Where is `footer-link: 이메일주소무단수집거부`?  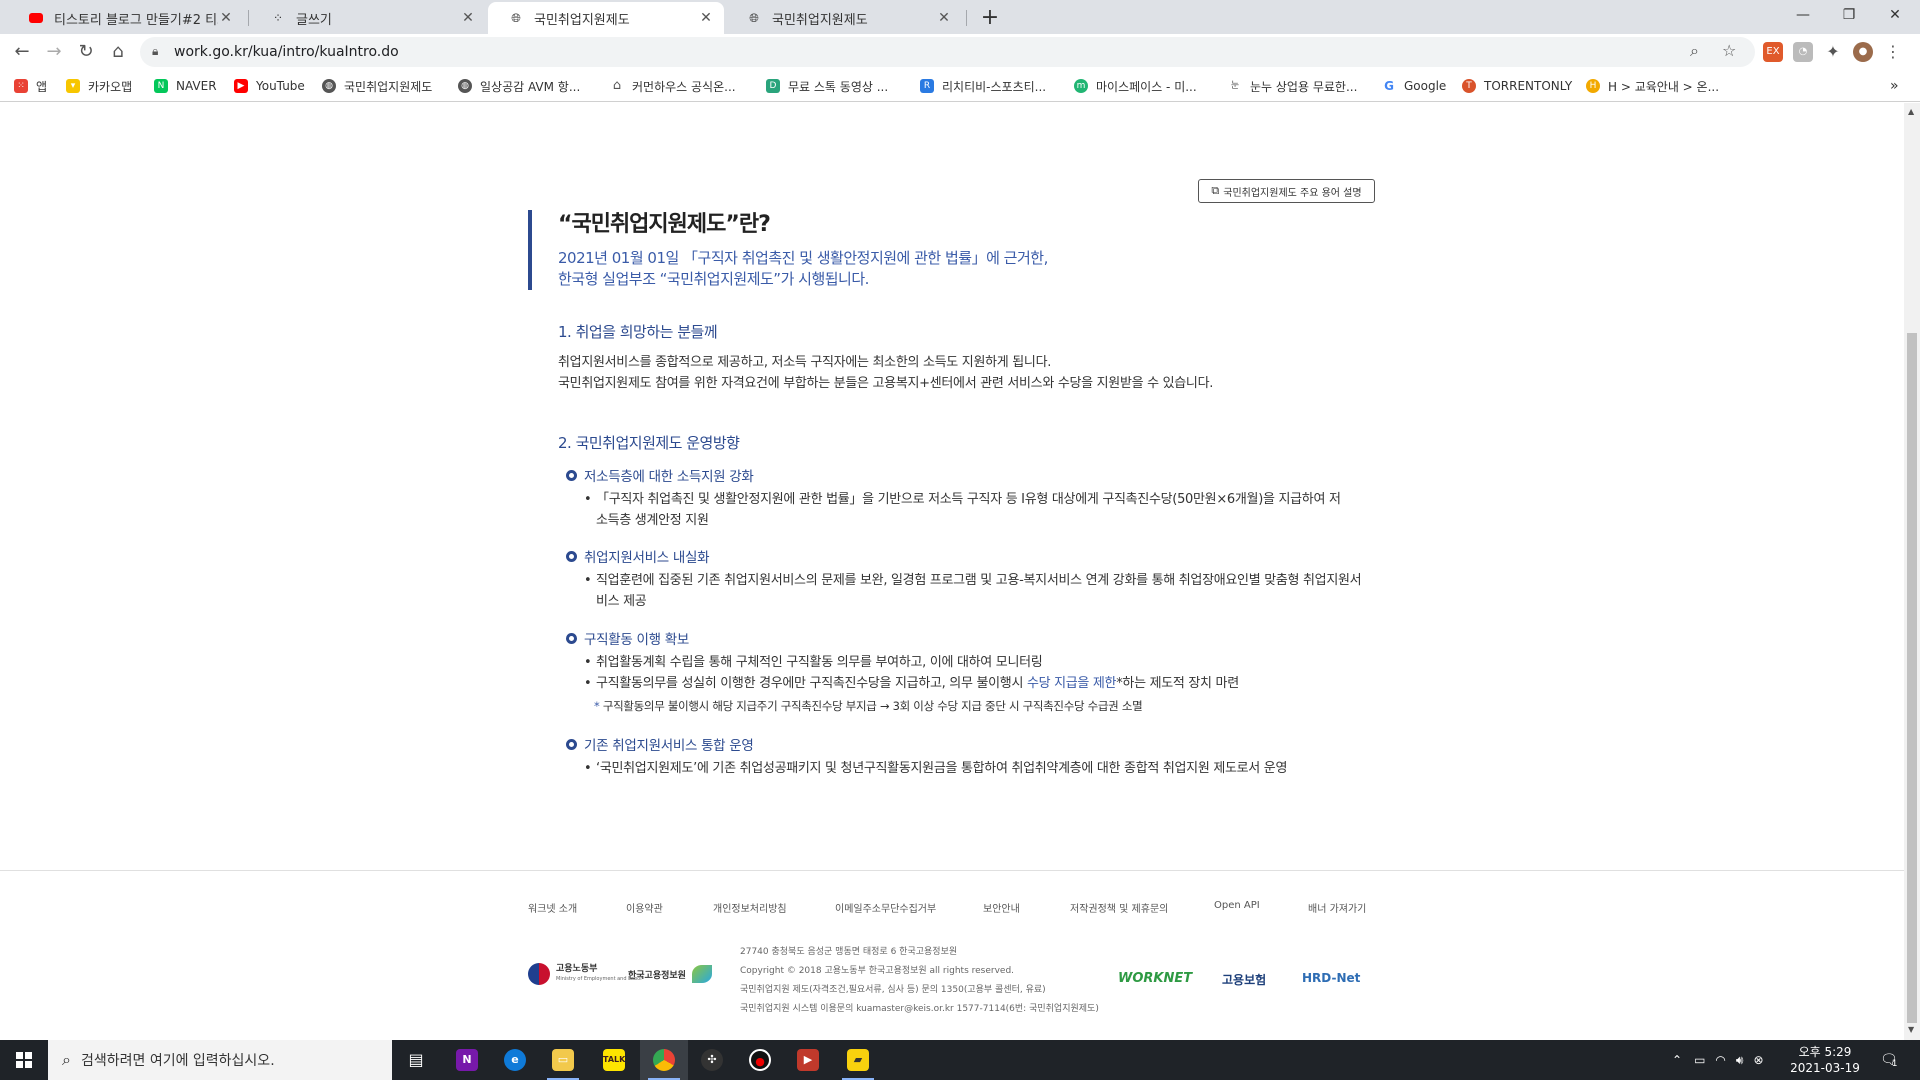
footer-link: 이메일주소무단수집거부 is located at coordinates (885, 907).